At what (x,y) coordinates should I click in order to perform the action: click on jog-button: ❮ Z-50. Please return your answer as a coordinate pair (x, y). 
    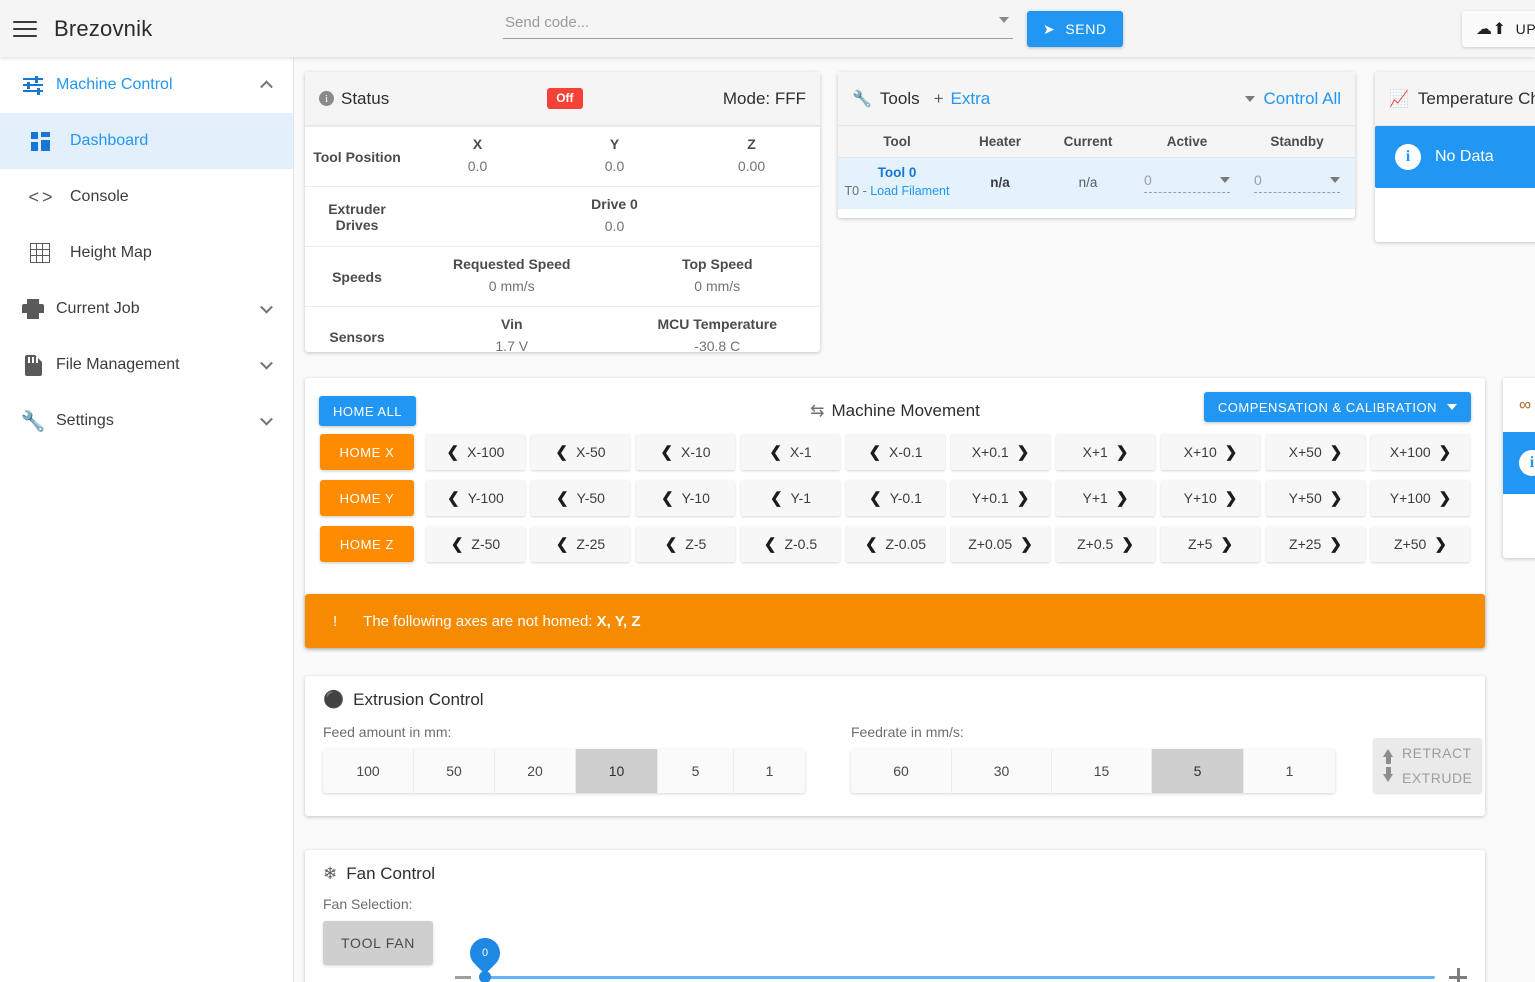
    Looking at the image, I should click on (475, 544).